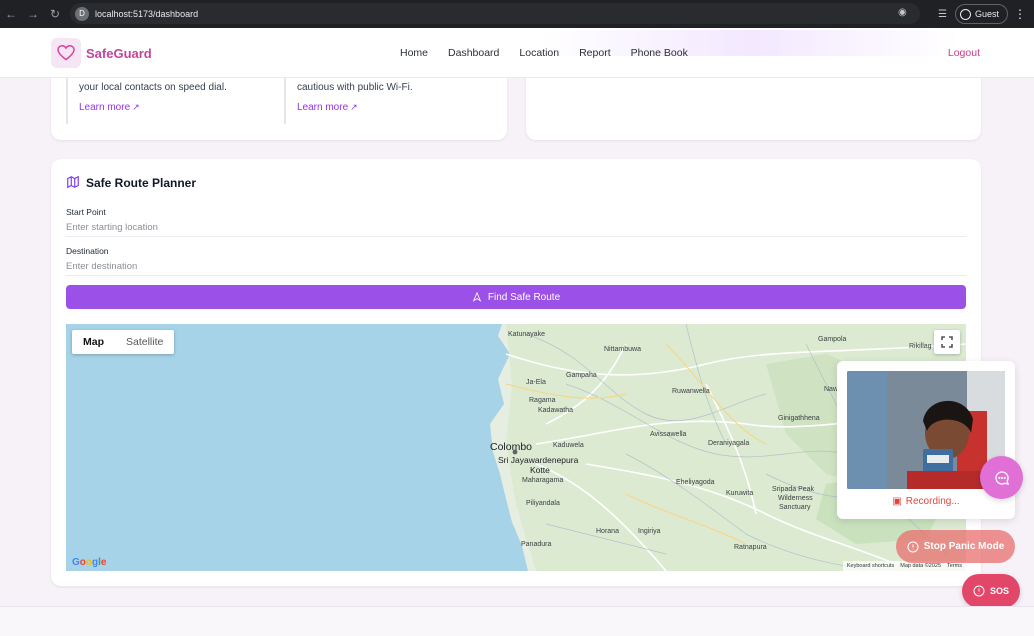  What do you see at coordinates (11, 14) in the screenshot?
I see `back-icon: ←` at bounding box center [11, 14].